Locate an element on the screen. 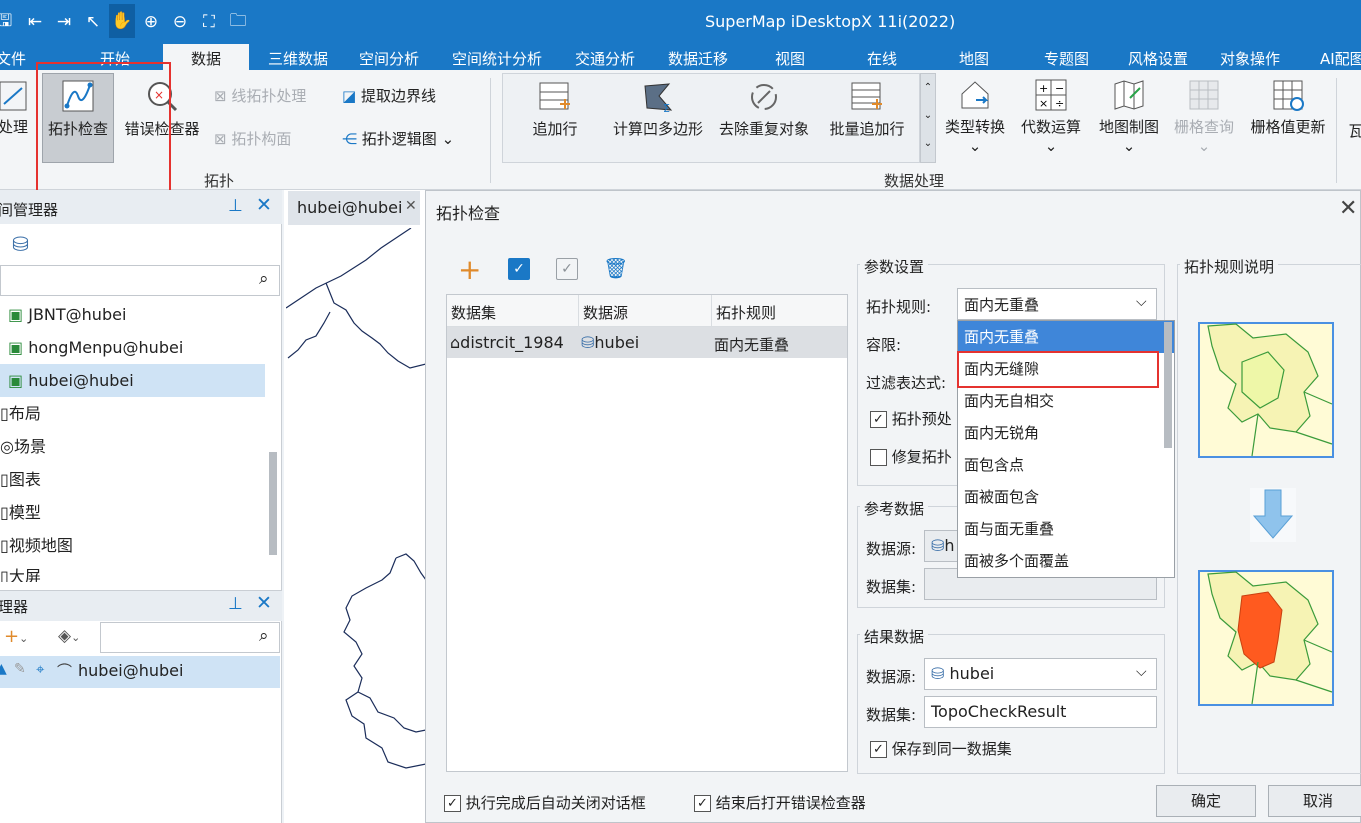 Image resolution: width=1361 pixels, height=823 pixels. tree-item-jbnt: ▣ JBNT@hubei is located at coordinates (134, 314).